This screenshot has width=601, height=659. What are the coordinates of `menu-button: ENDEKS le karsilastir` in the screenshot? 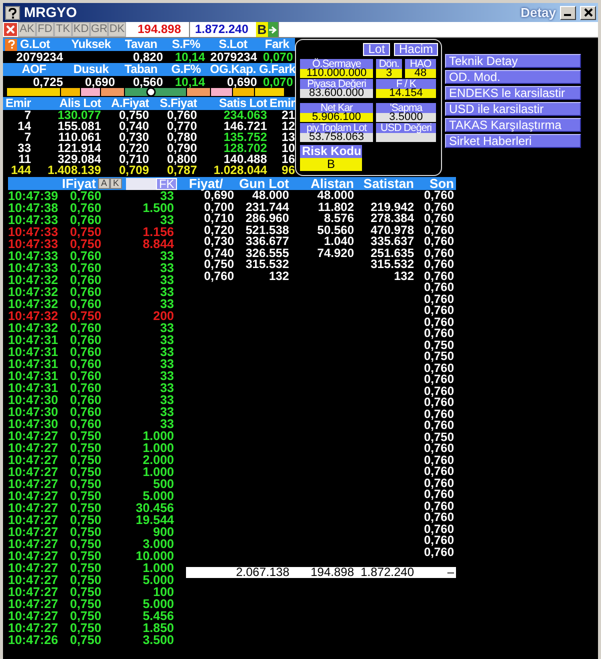 It's located at (513, 93).